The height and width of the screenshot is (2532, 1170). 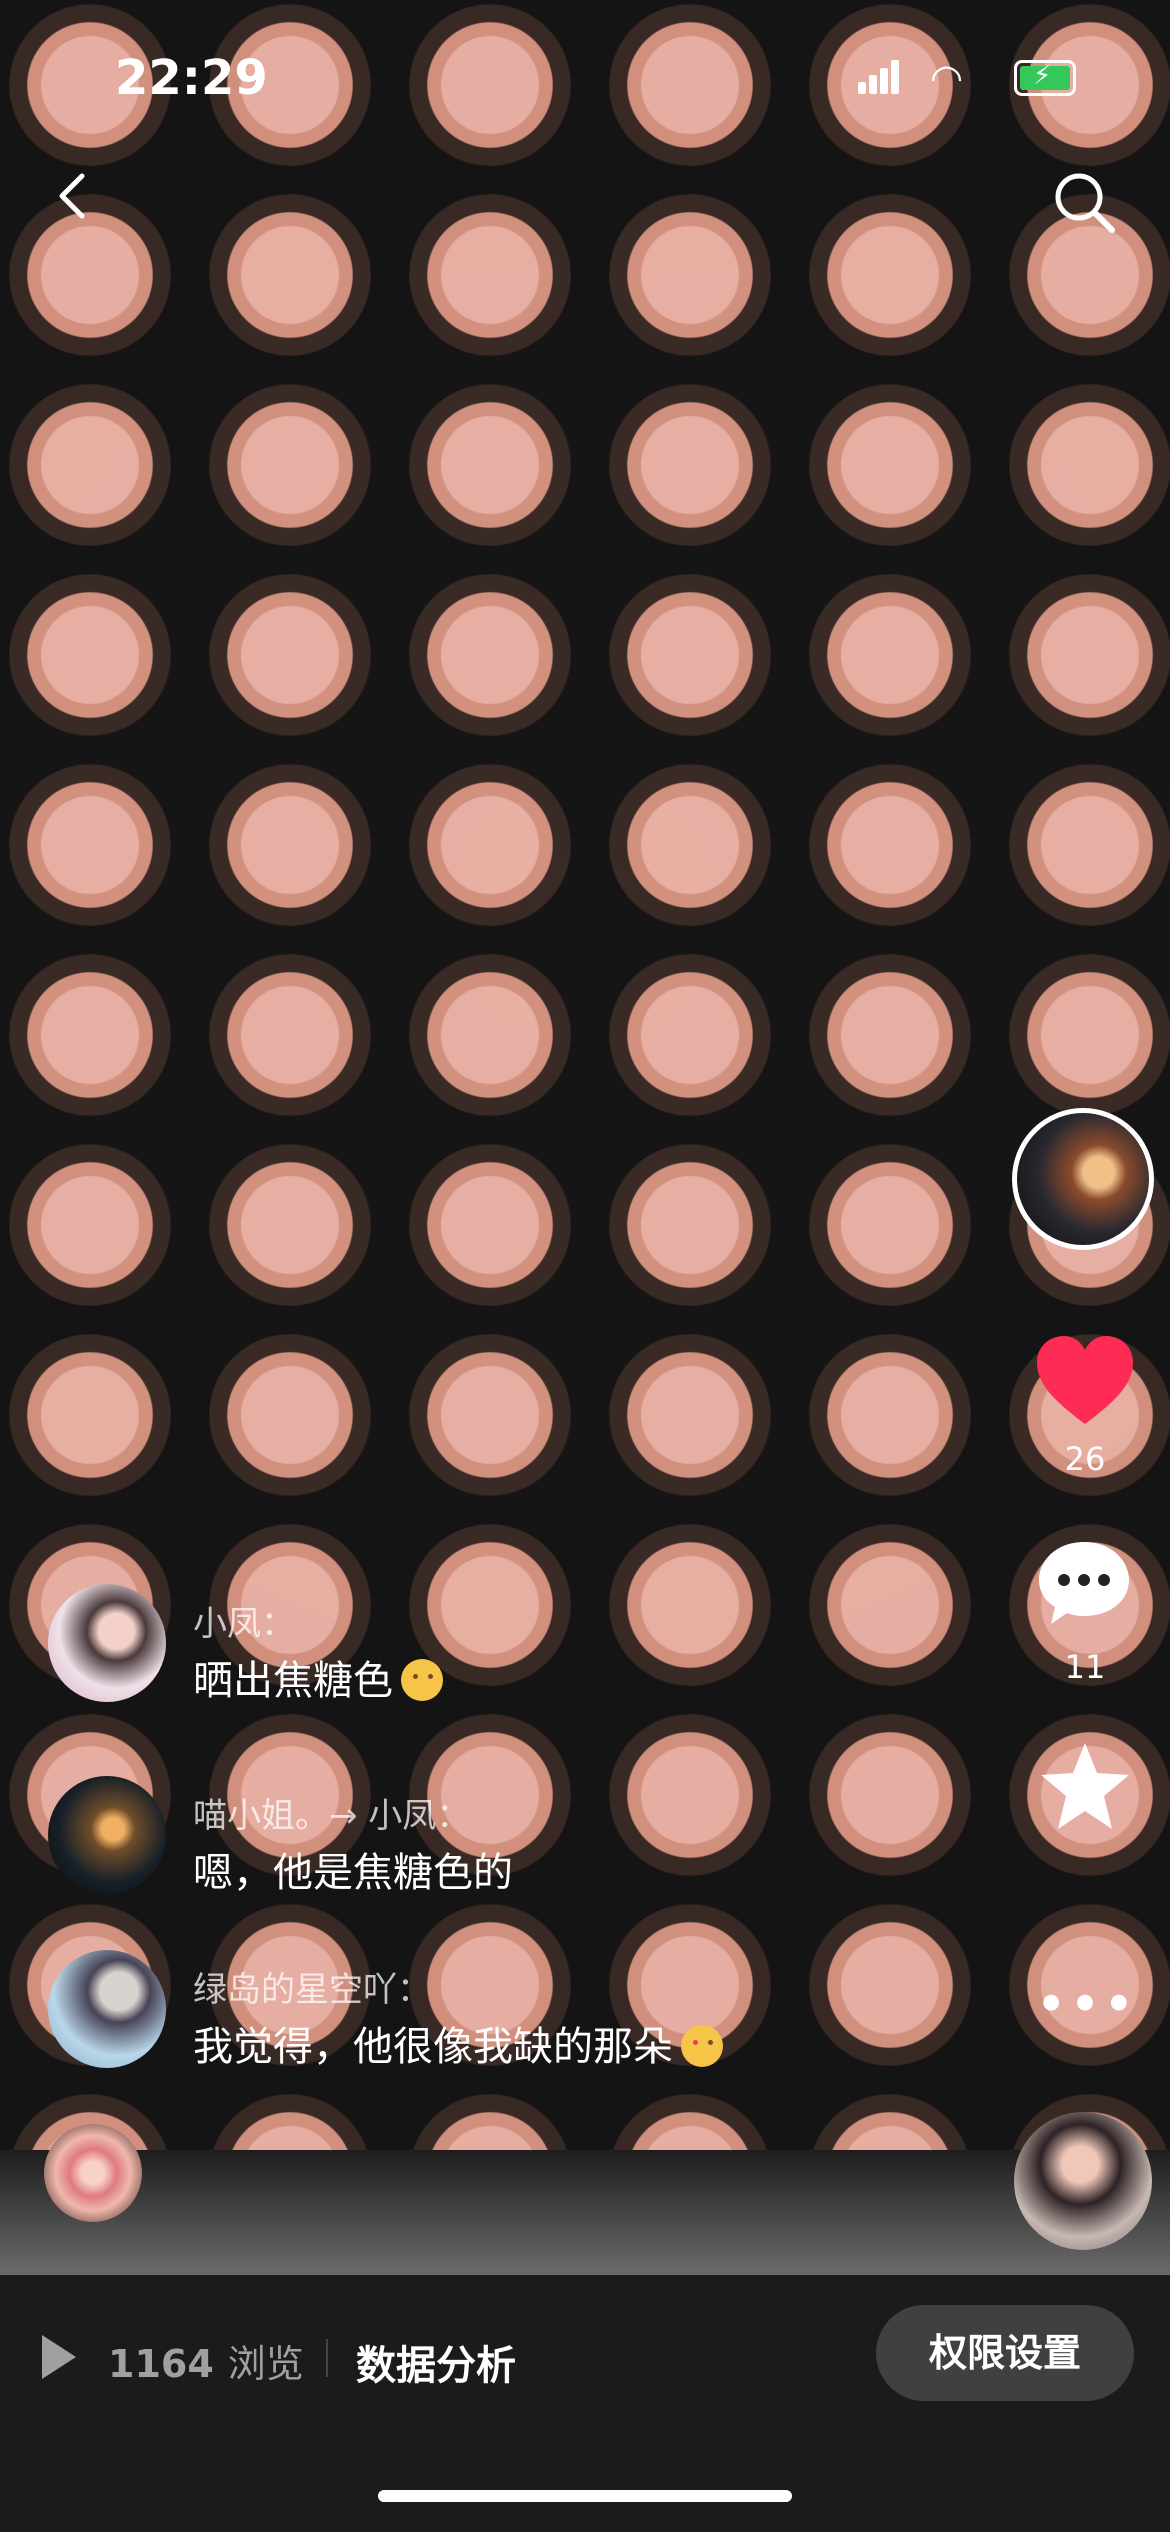 I want to click on star-icon, so click(x=1085, y=1788).